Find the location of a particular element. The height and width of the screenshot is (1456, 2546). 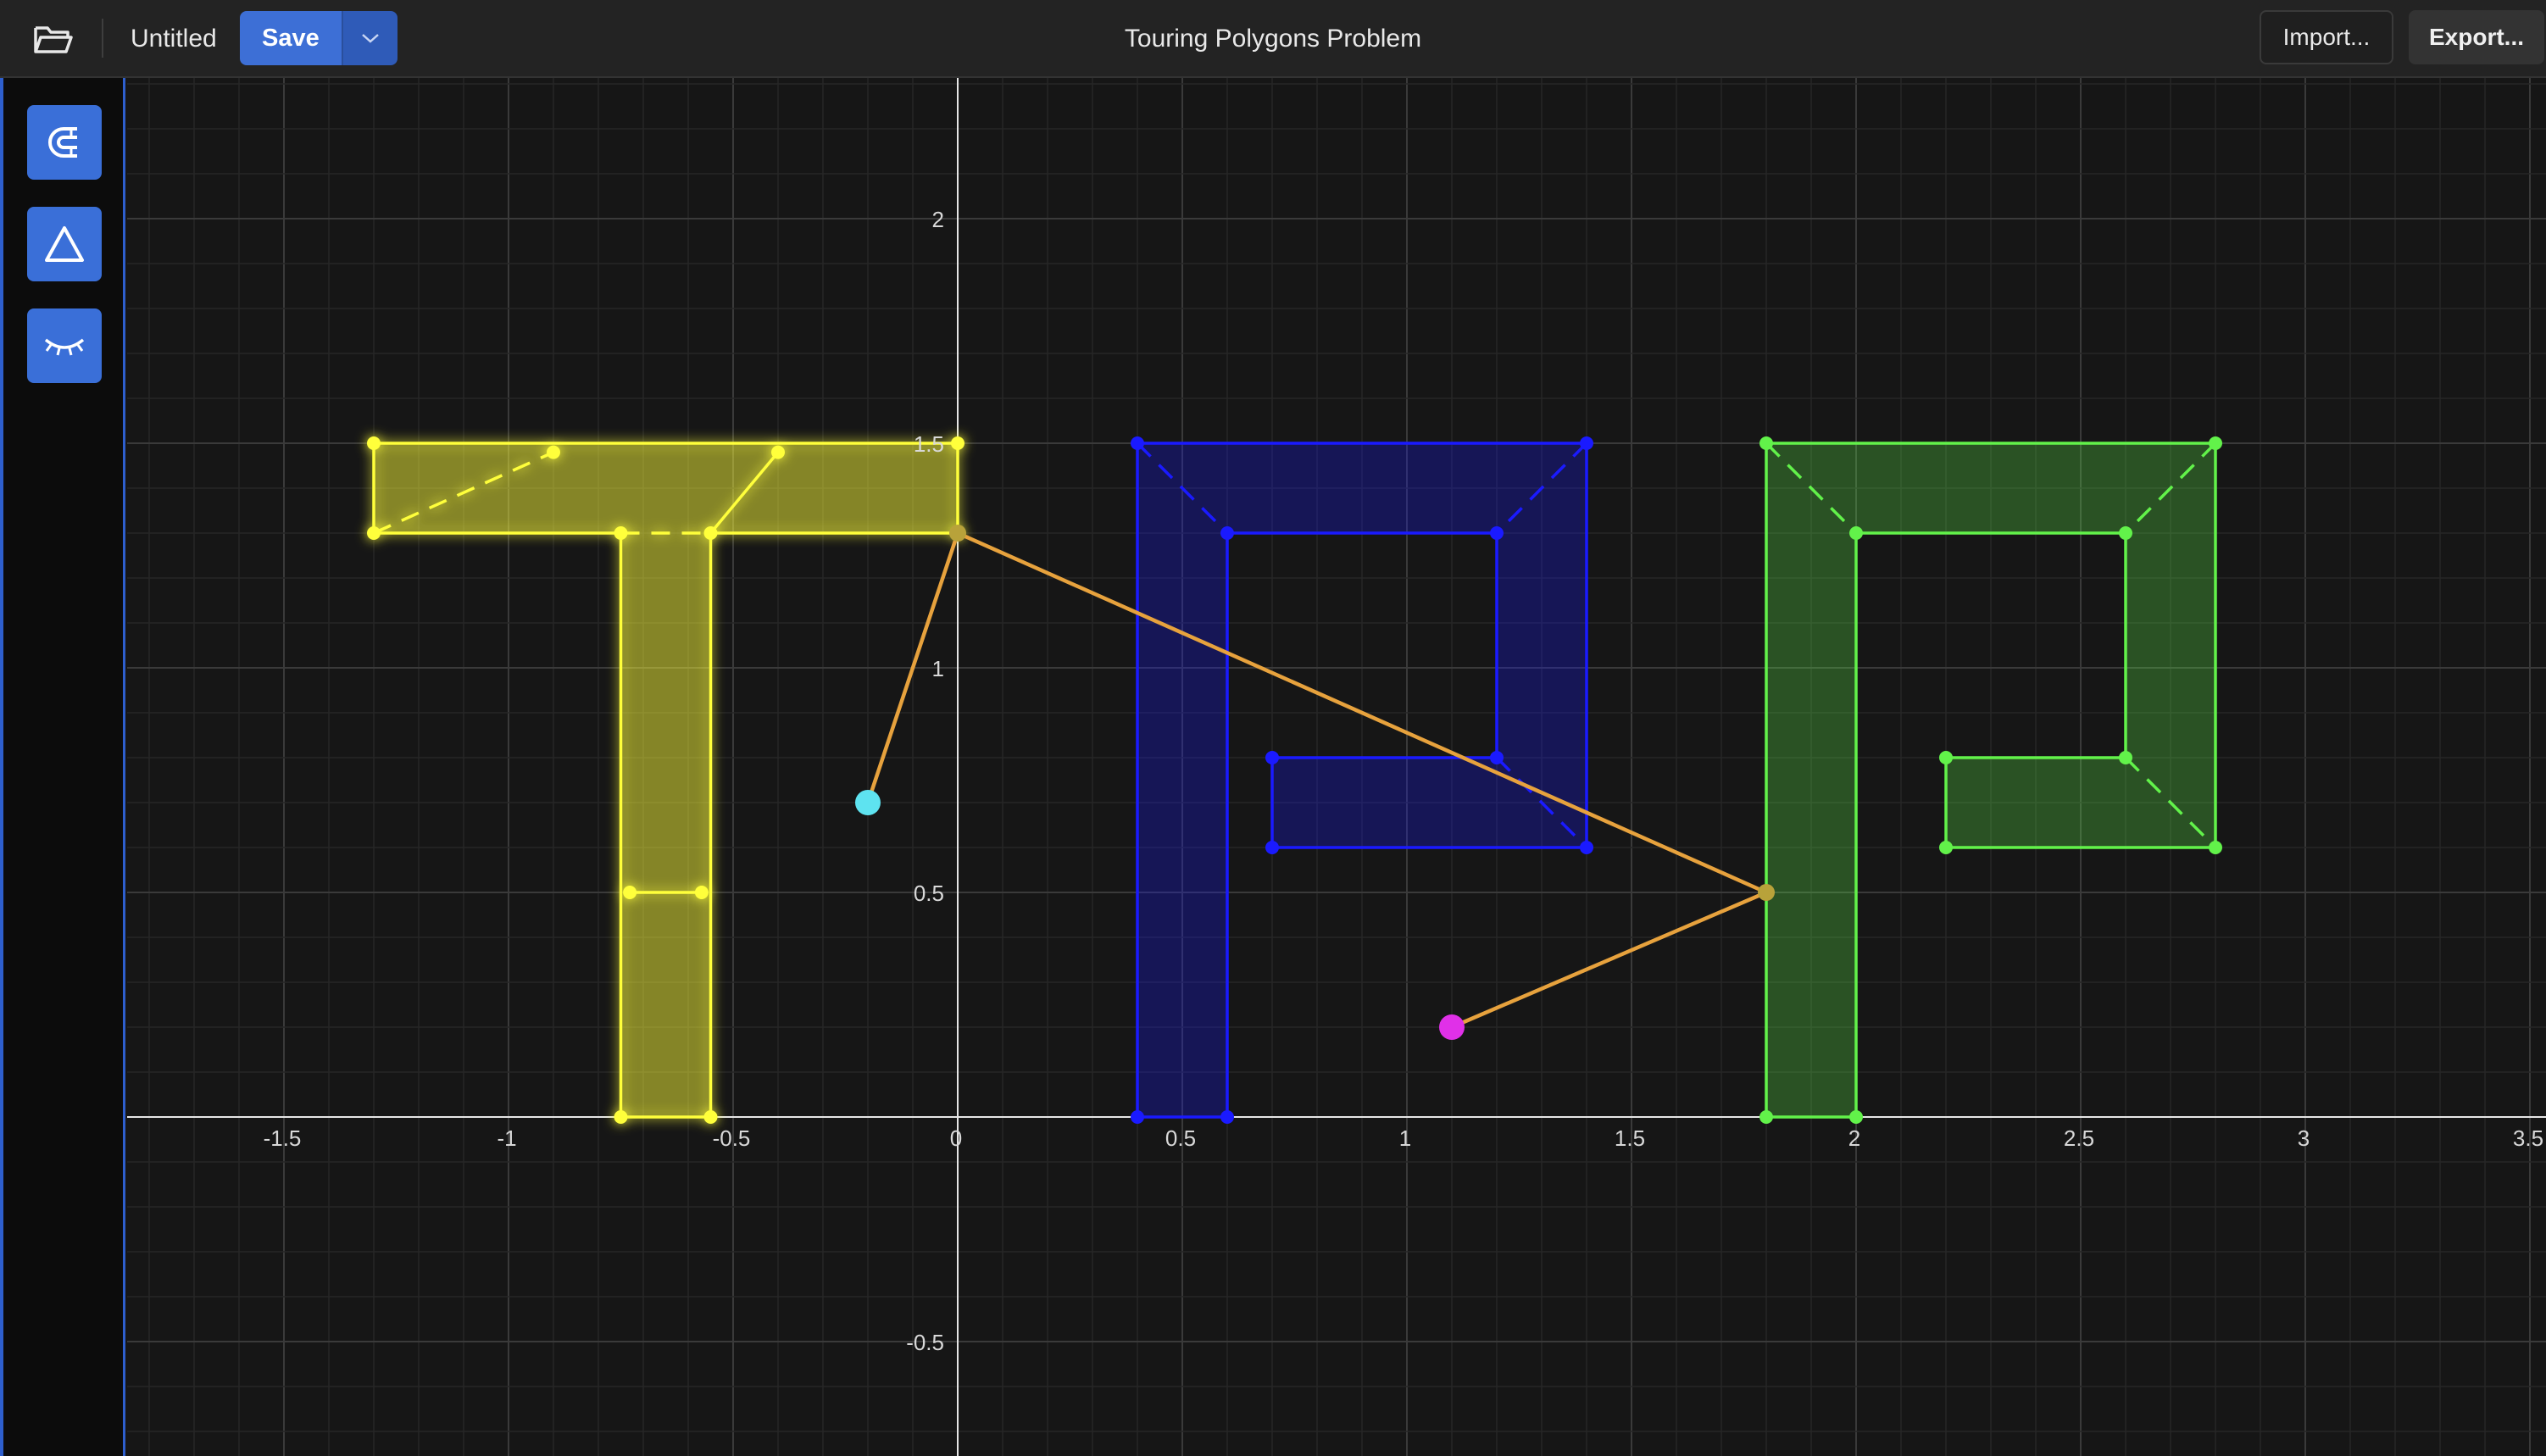

eye-closed-icon is located at coordinates (64, 347).